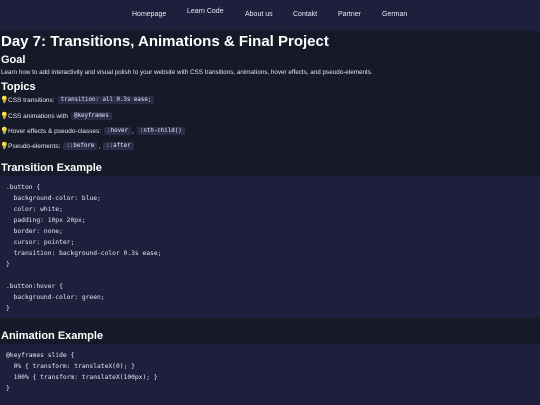 Image resolution: width=540 pixels, height=405 pixels. Describe the element at coordinates (160, 131) in the screenshot. I see `inline-code: :nth-child()` at that location.